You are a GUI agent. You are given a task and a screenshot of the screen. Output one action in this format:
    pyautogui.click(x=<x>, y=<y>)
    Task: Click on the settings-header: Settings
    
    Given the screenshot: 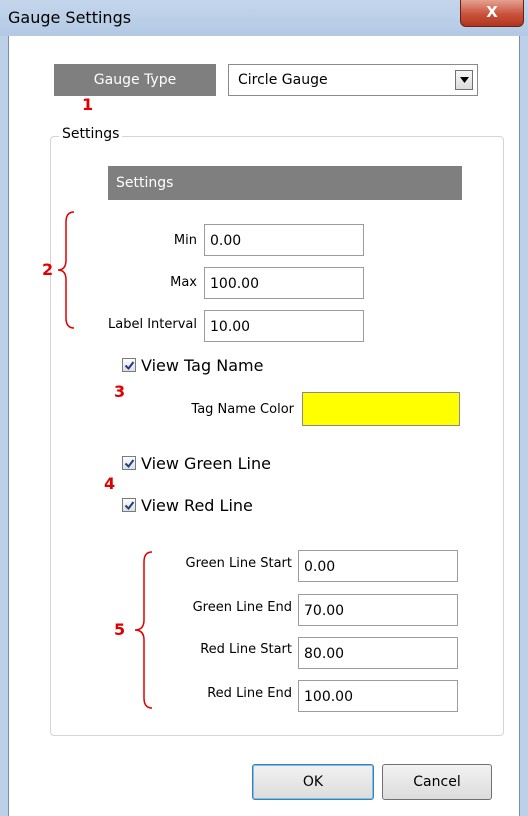 What is the action you would take?
    pyautogui.click(x=285, y=183)
    